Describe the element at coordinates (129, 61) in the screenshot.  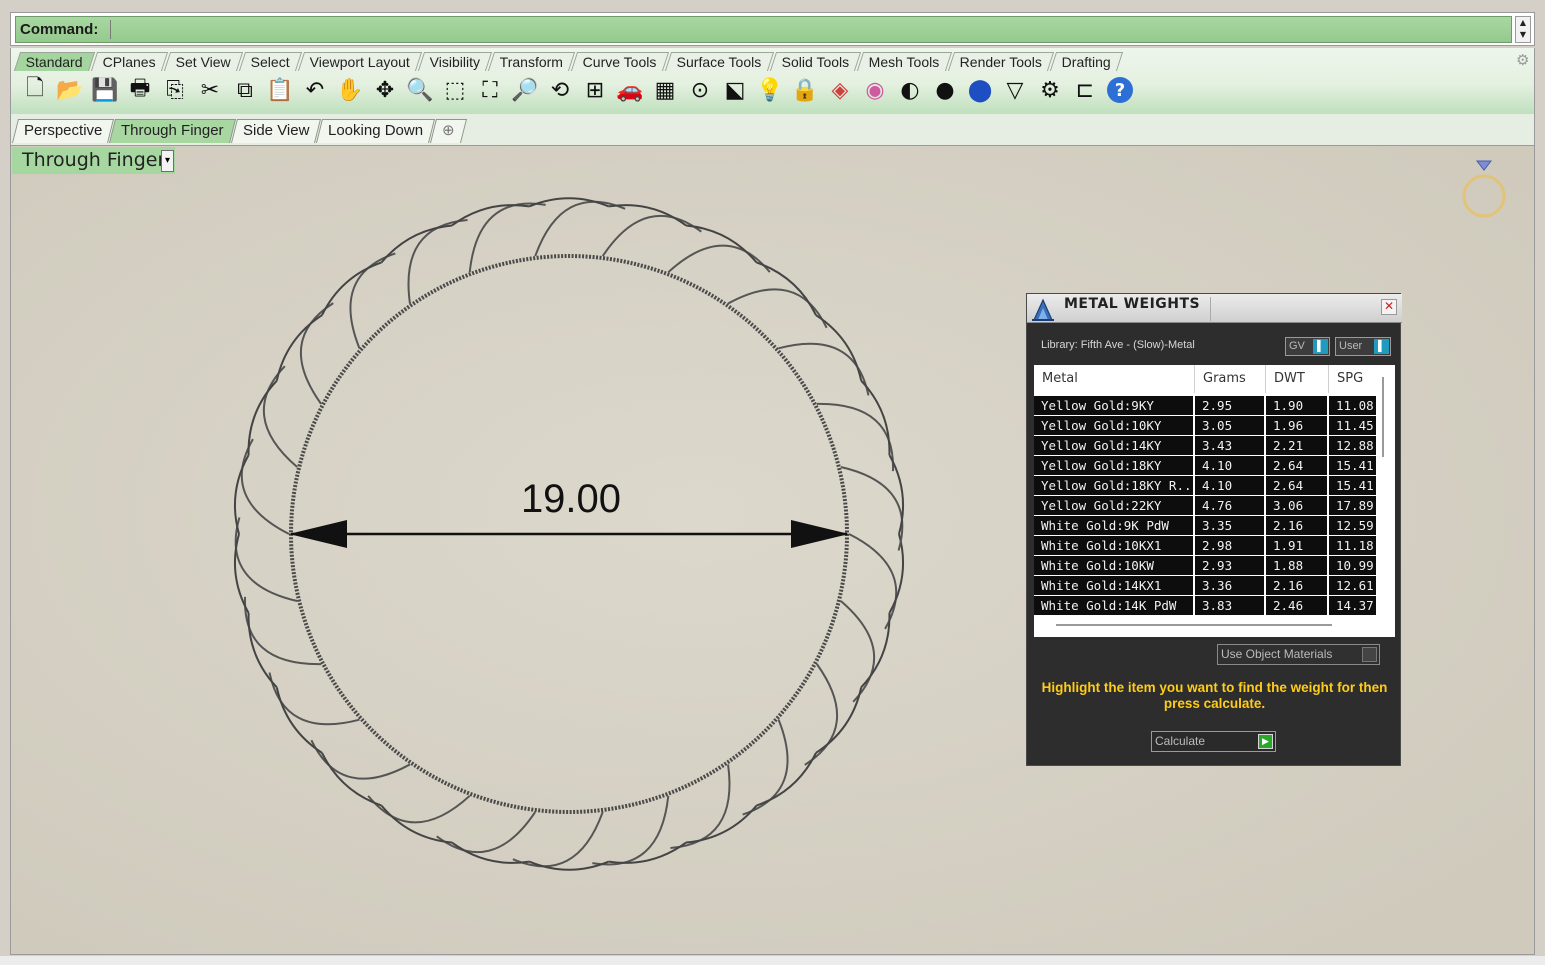
I see `toolbar-tab-cplanes: CPlanes` at that location.